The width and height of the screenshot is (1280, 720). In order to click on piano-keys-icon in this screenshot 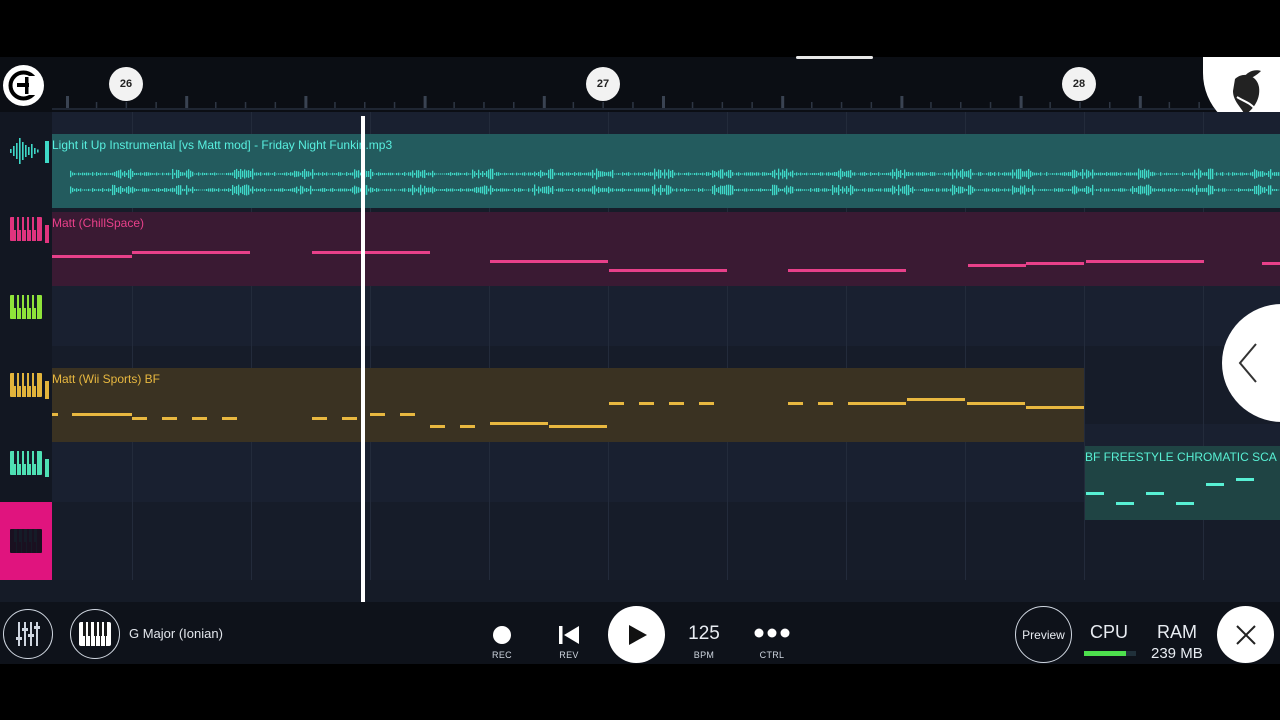, I will do `click(95, 634)`.